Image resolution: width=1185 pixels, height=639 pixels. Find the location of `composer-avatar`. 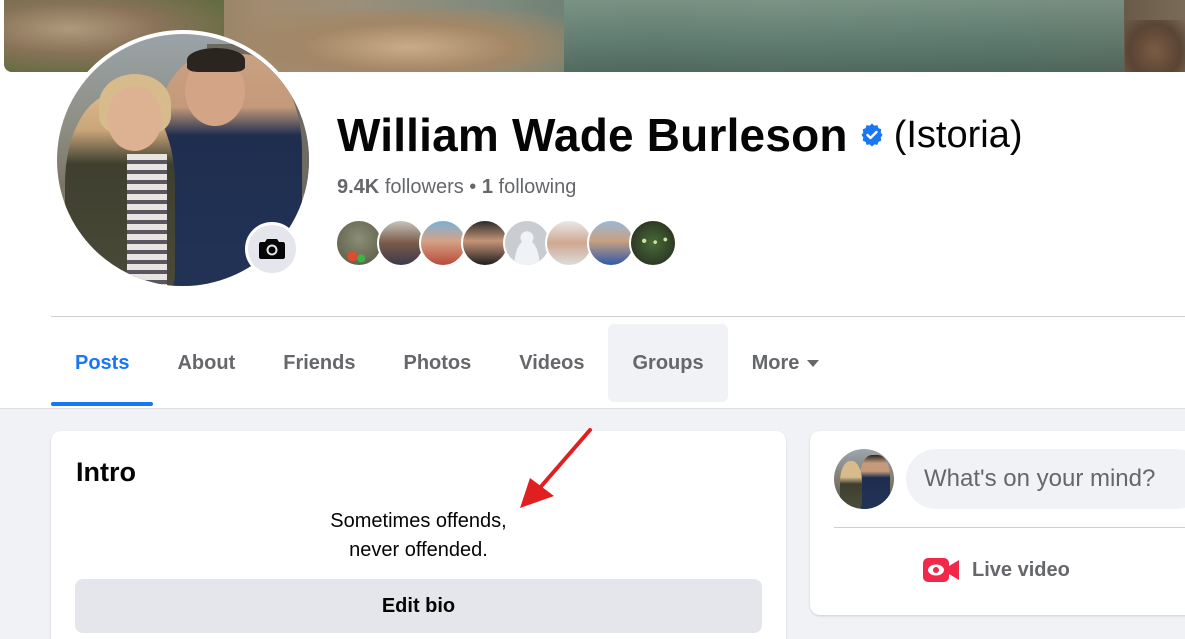

composer-avatar is located at coordinates (864, 479).